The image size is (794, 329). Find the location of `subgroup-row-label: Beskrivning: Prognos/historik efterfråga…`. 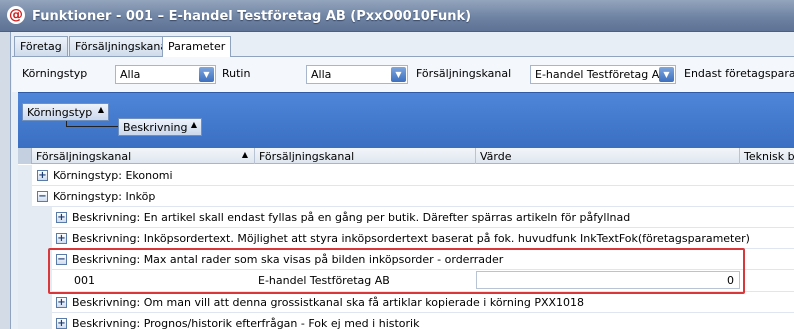

subgroup-row-label: Beskrivning: Prognos/historik efterfråga… is located at coordinates (246, 323).